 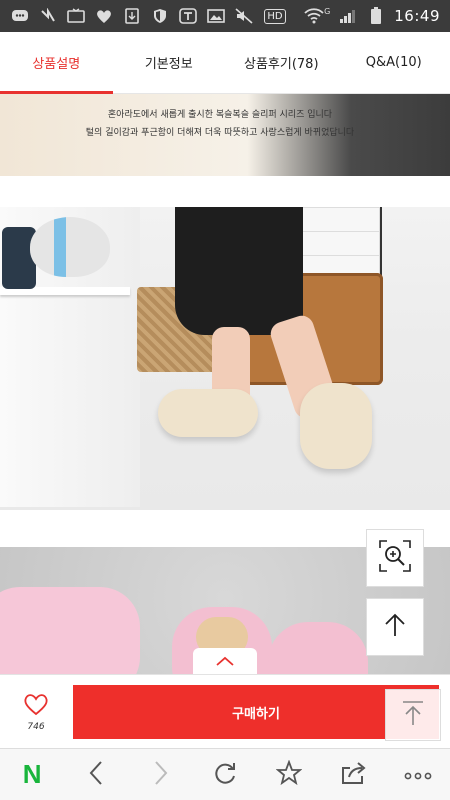 I want to click on wifi-icon, so click(x=314, y=16).